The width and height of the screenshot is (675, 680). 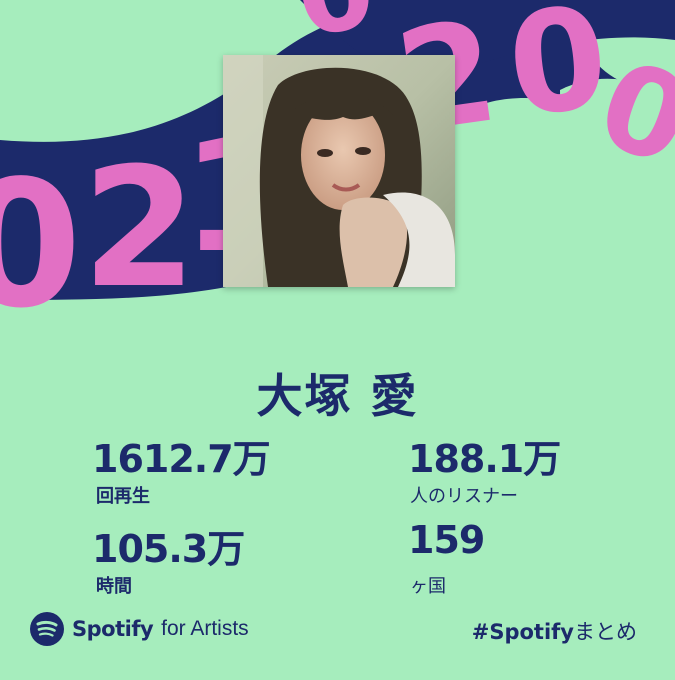 I want to click on artist-name: 大塚 愛, so click(x=337, y=396).